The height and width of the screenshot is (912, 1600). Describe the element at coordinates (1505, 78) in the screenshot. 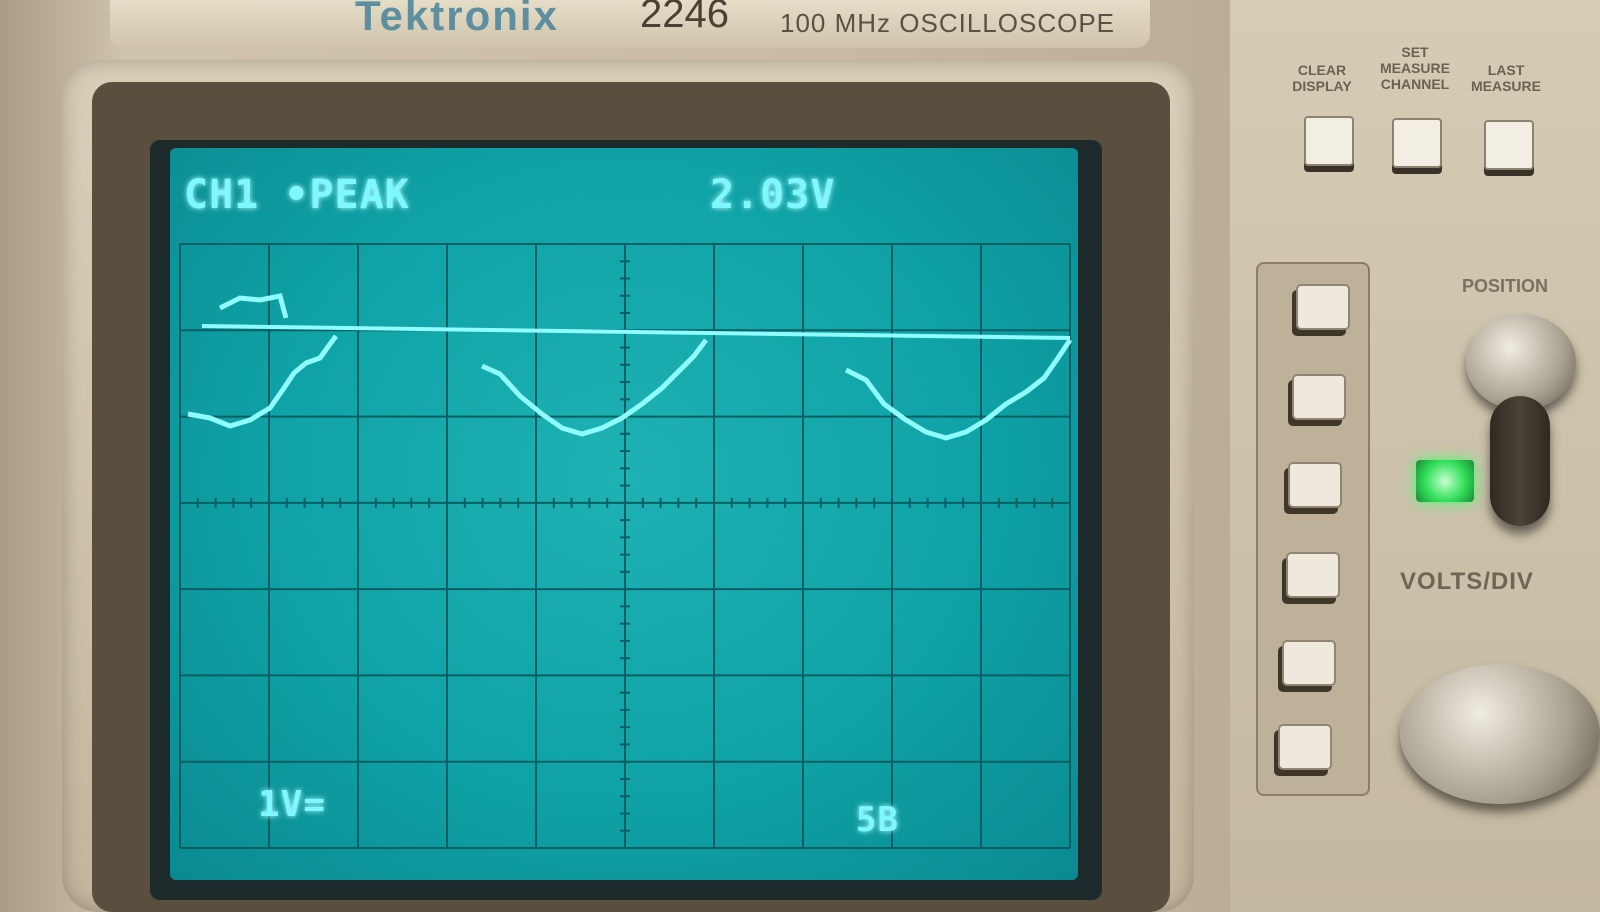

I see `last-measure-label: LAST MEASURE` at that location.